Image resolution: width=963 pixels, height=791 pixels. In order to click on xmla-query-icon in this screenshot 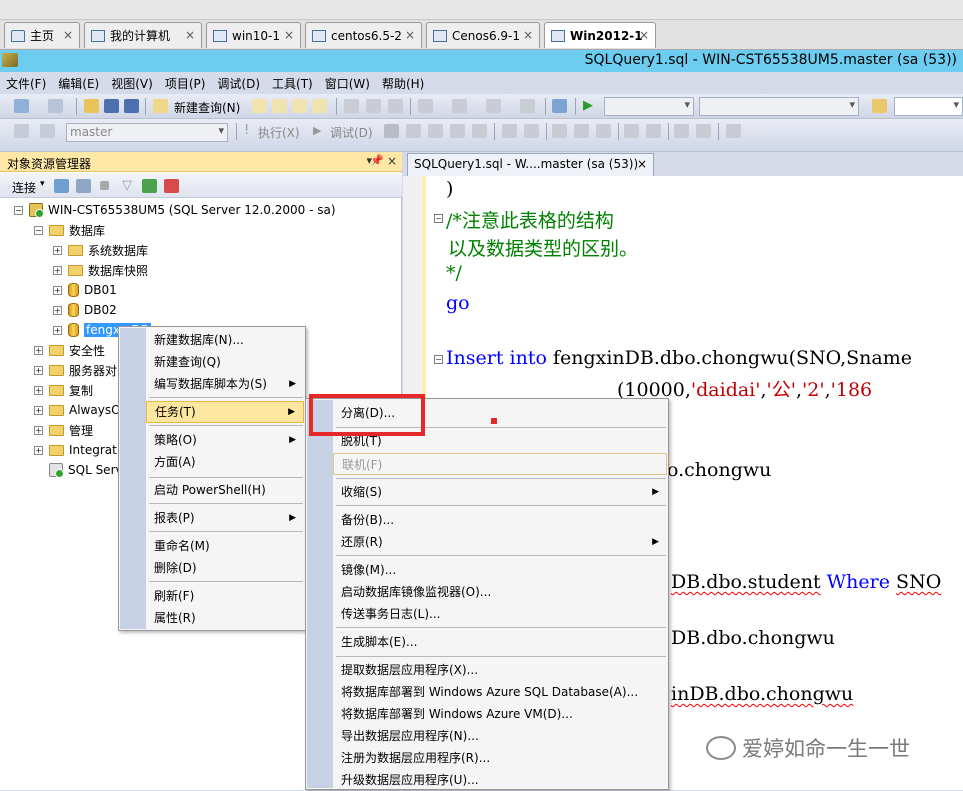, I will do `click(319, 106)`.